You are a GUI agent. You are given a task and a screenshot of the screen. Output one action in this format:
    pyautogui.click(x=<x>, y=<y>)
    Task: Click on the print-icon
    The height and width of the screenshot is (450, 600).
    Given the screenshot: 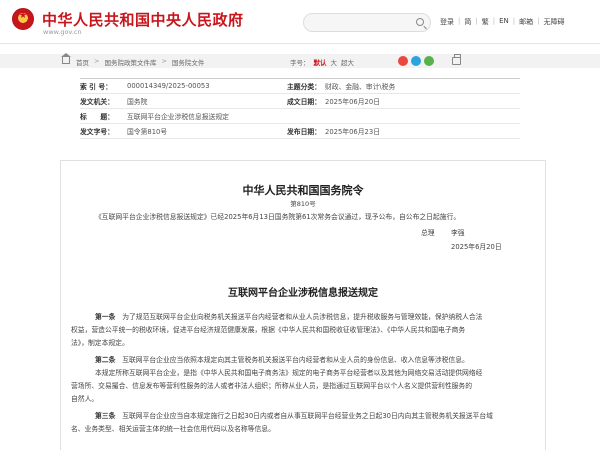 What is the action you would take?
    pyautogui.click(x=456, y=59)
    